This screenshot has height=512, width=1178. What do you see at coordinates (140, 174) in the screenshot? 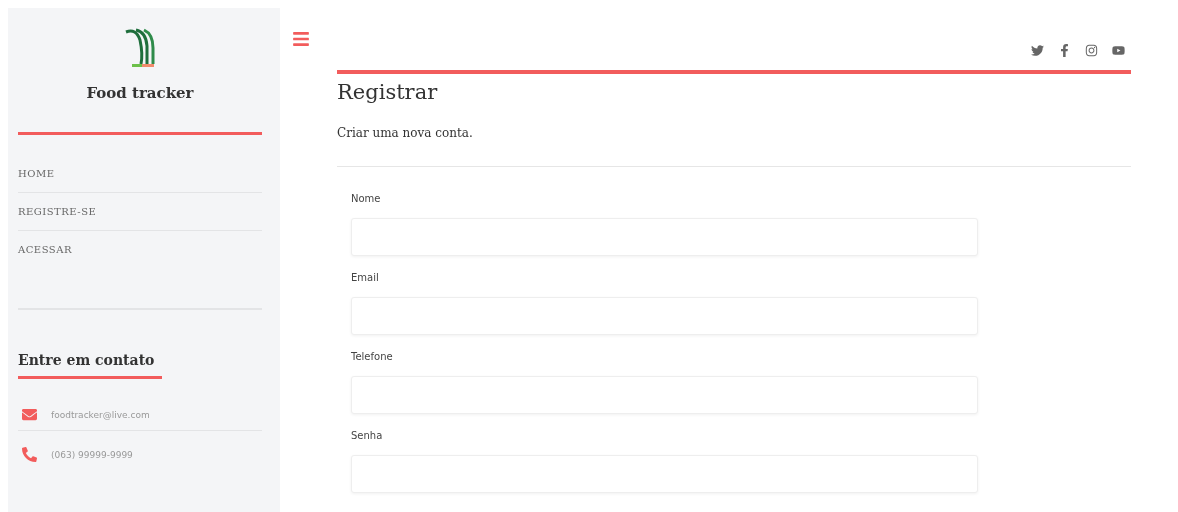
I see `nav-link: HOME` at bounding box center [140, 174].